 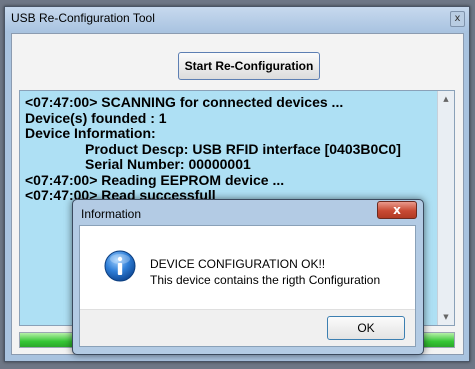 I want to click on dialog-message: DEVICE CONFIGURATION OK!!, so click(x=238, y=264).